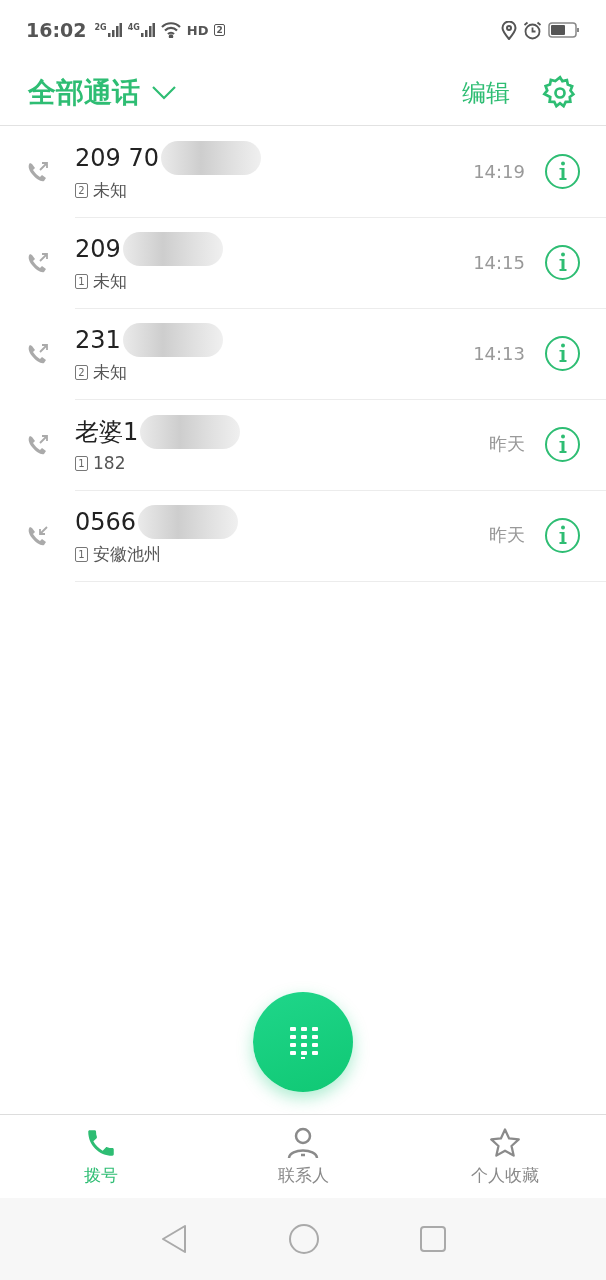 The width and height of the screenshot is (606, 1280). What do you see at coordinates (564, 30) in the screenshot?
I see `battery-icon` at bounding box center [564, 30].